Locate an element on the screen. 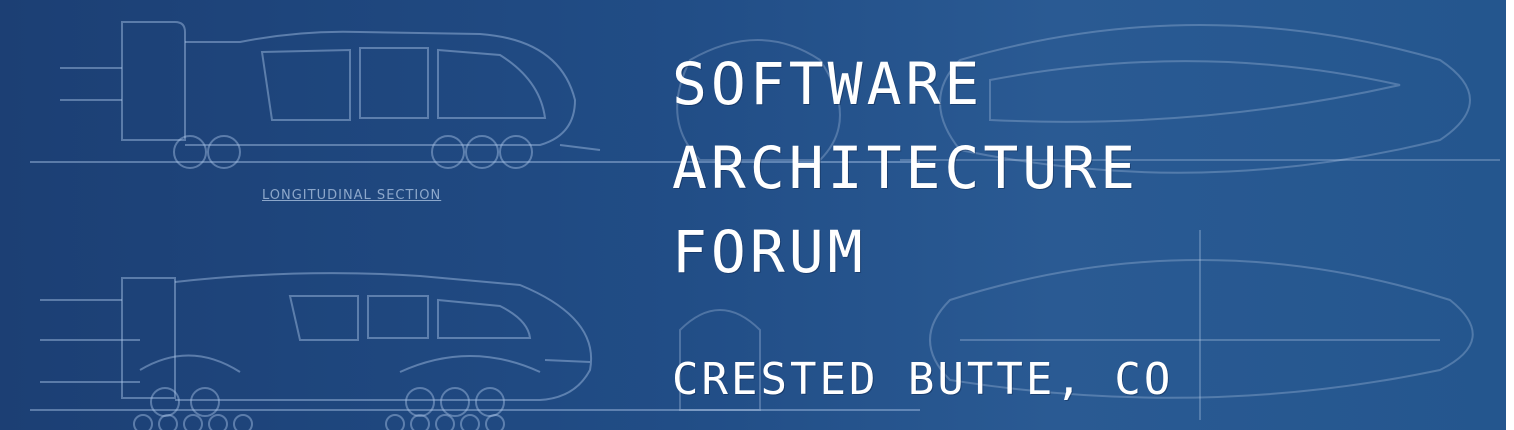 The width and height of the screenshot is (1514, 430). title-line-2: Architecture is located at coordinates (906, 168).